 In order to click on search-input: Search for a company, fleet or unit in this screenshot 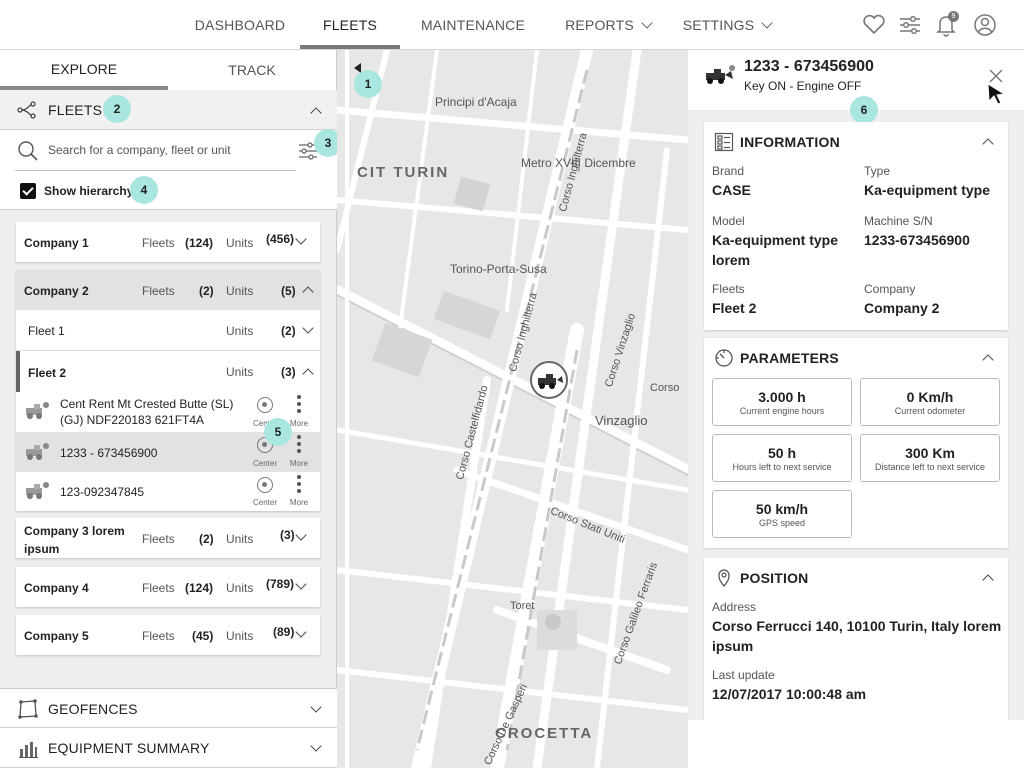, I will do `click(139, 150)`.